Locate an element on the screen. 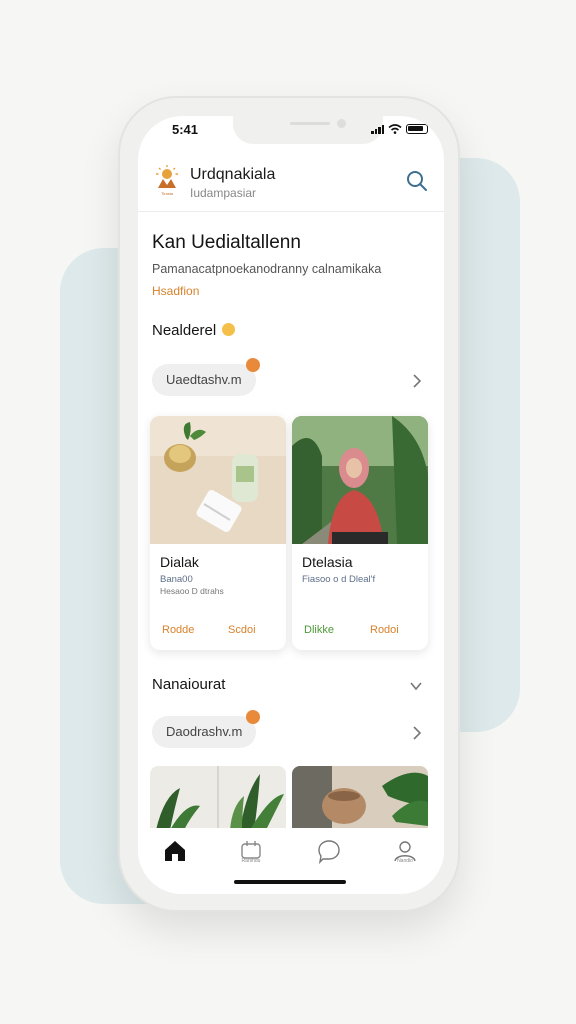 This screenshot has height=1024, width=576. section-title-1: Nealderel is located at coordinates (194, 330).